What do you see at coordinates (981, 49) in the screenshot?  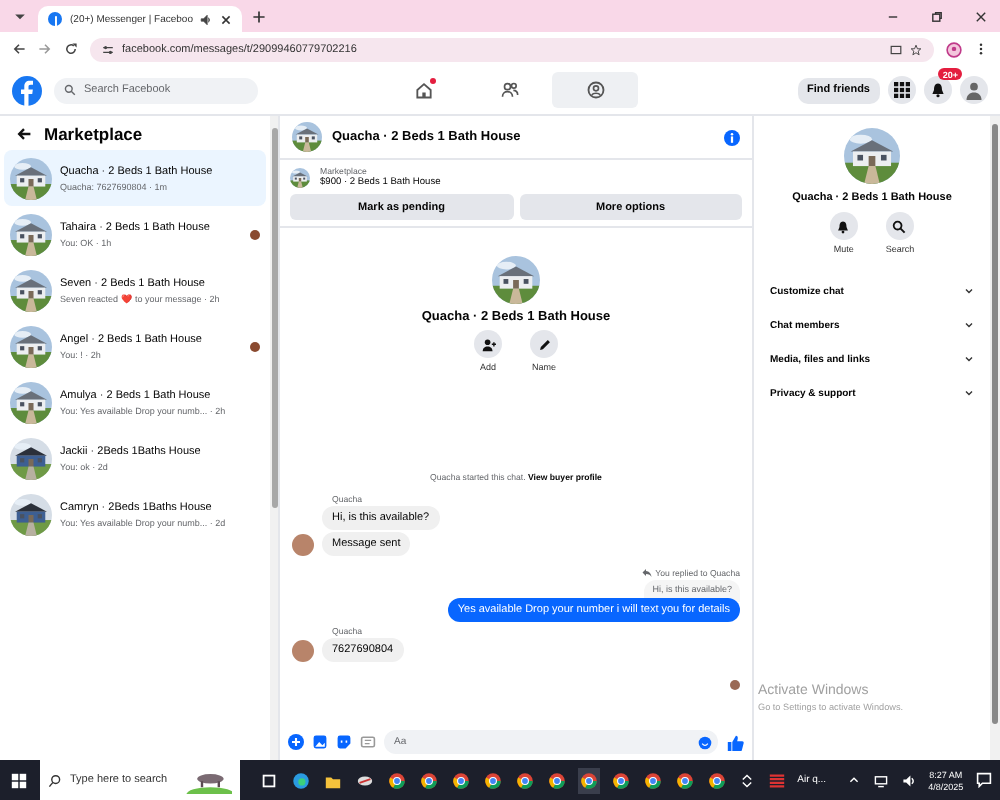 I see `menu-icon` at bounding box center [981, 49].